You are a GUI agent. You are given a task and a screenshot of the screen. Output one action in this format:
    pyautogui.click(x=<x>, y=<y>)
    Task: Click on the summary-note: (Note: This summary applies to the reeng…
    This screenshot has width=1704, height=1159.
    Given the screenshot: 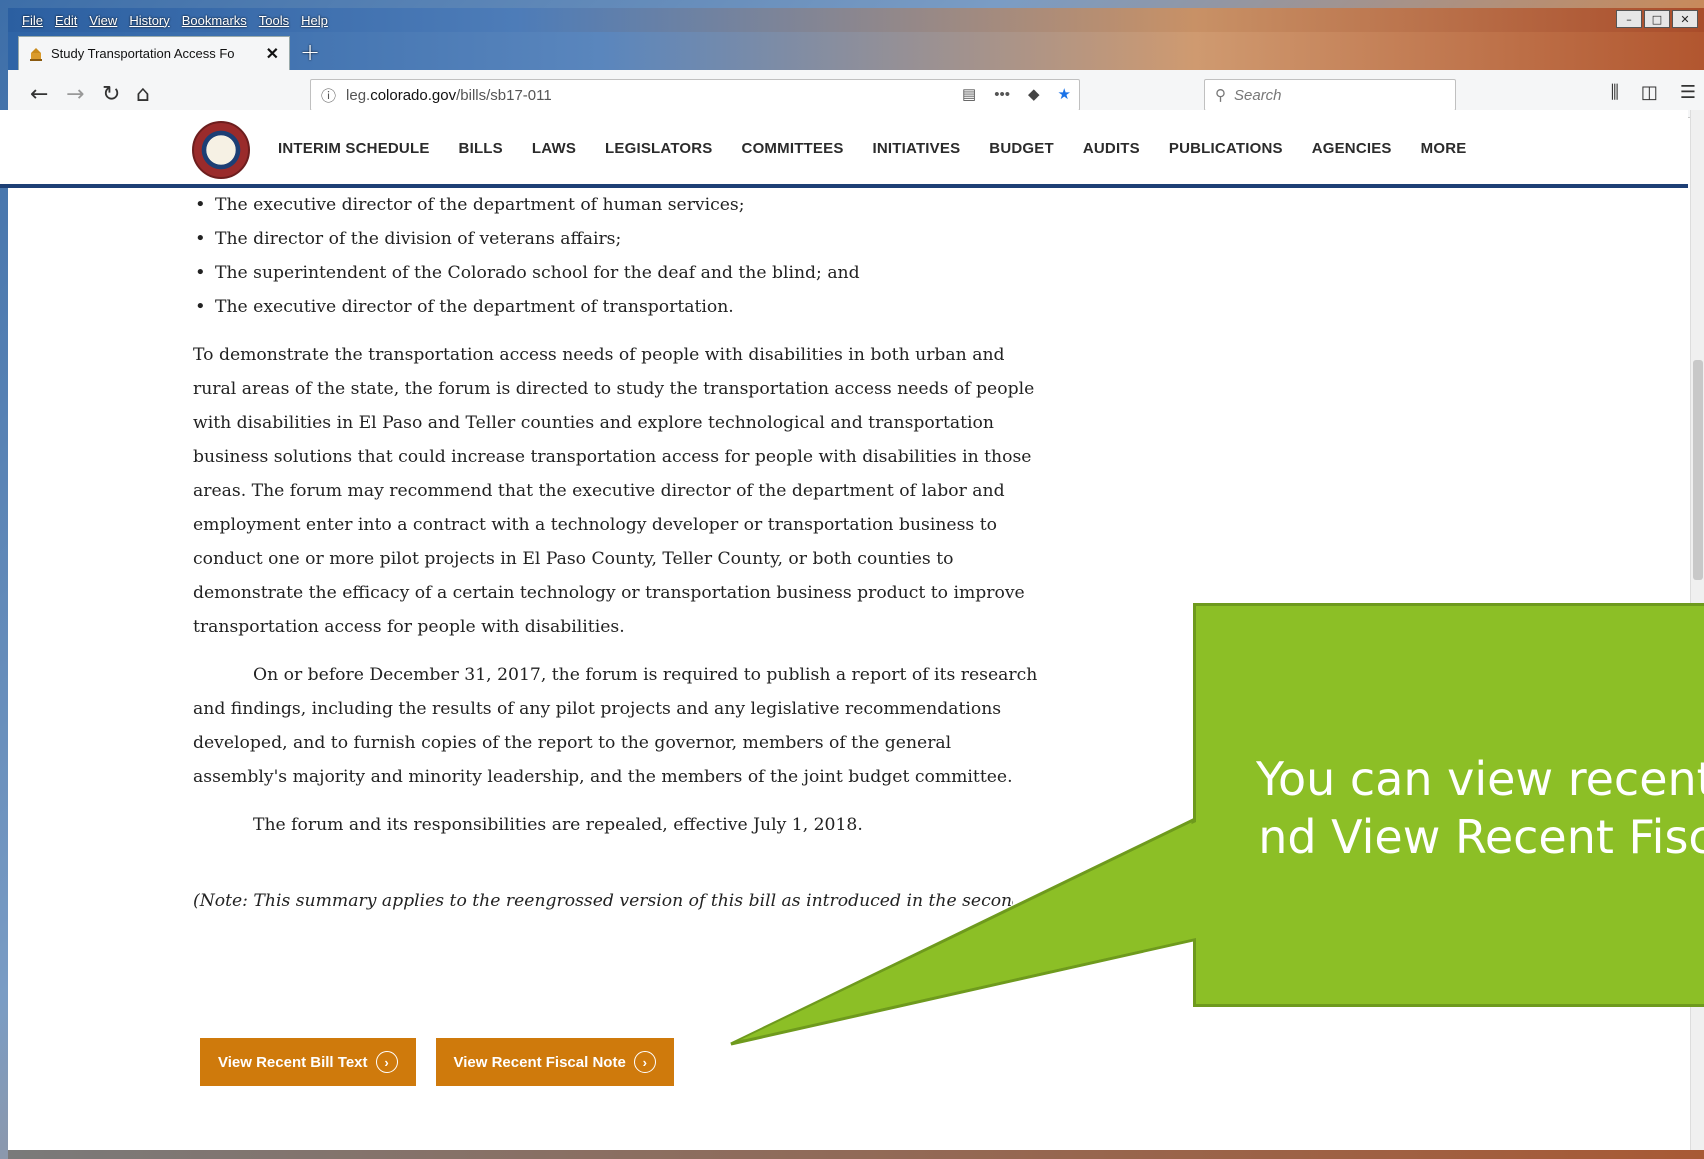 What is the action you would take?
    pyautogui.click(x=603, y=901)
    